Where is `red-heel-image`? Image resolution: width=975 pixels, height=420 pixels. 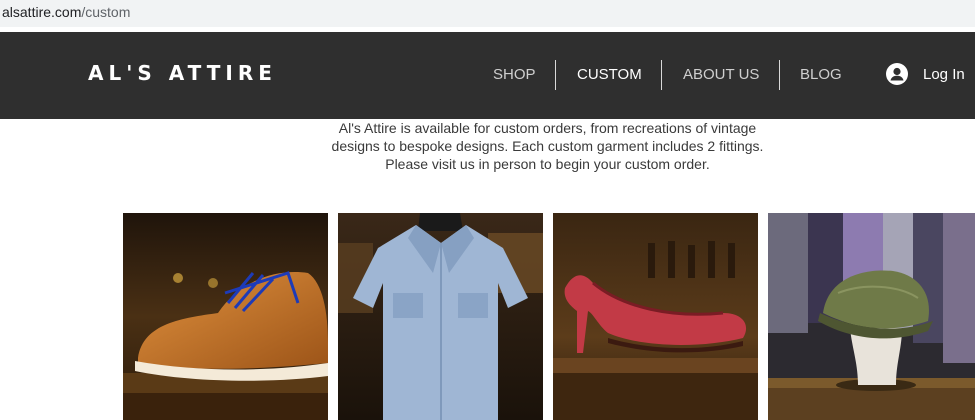
red-heel-image is located at coordinates (655, 316).